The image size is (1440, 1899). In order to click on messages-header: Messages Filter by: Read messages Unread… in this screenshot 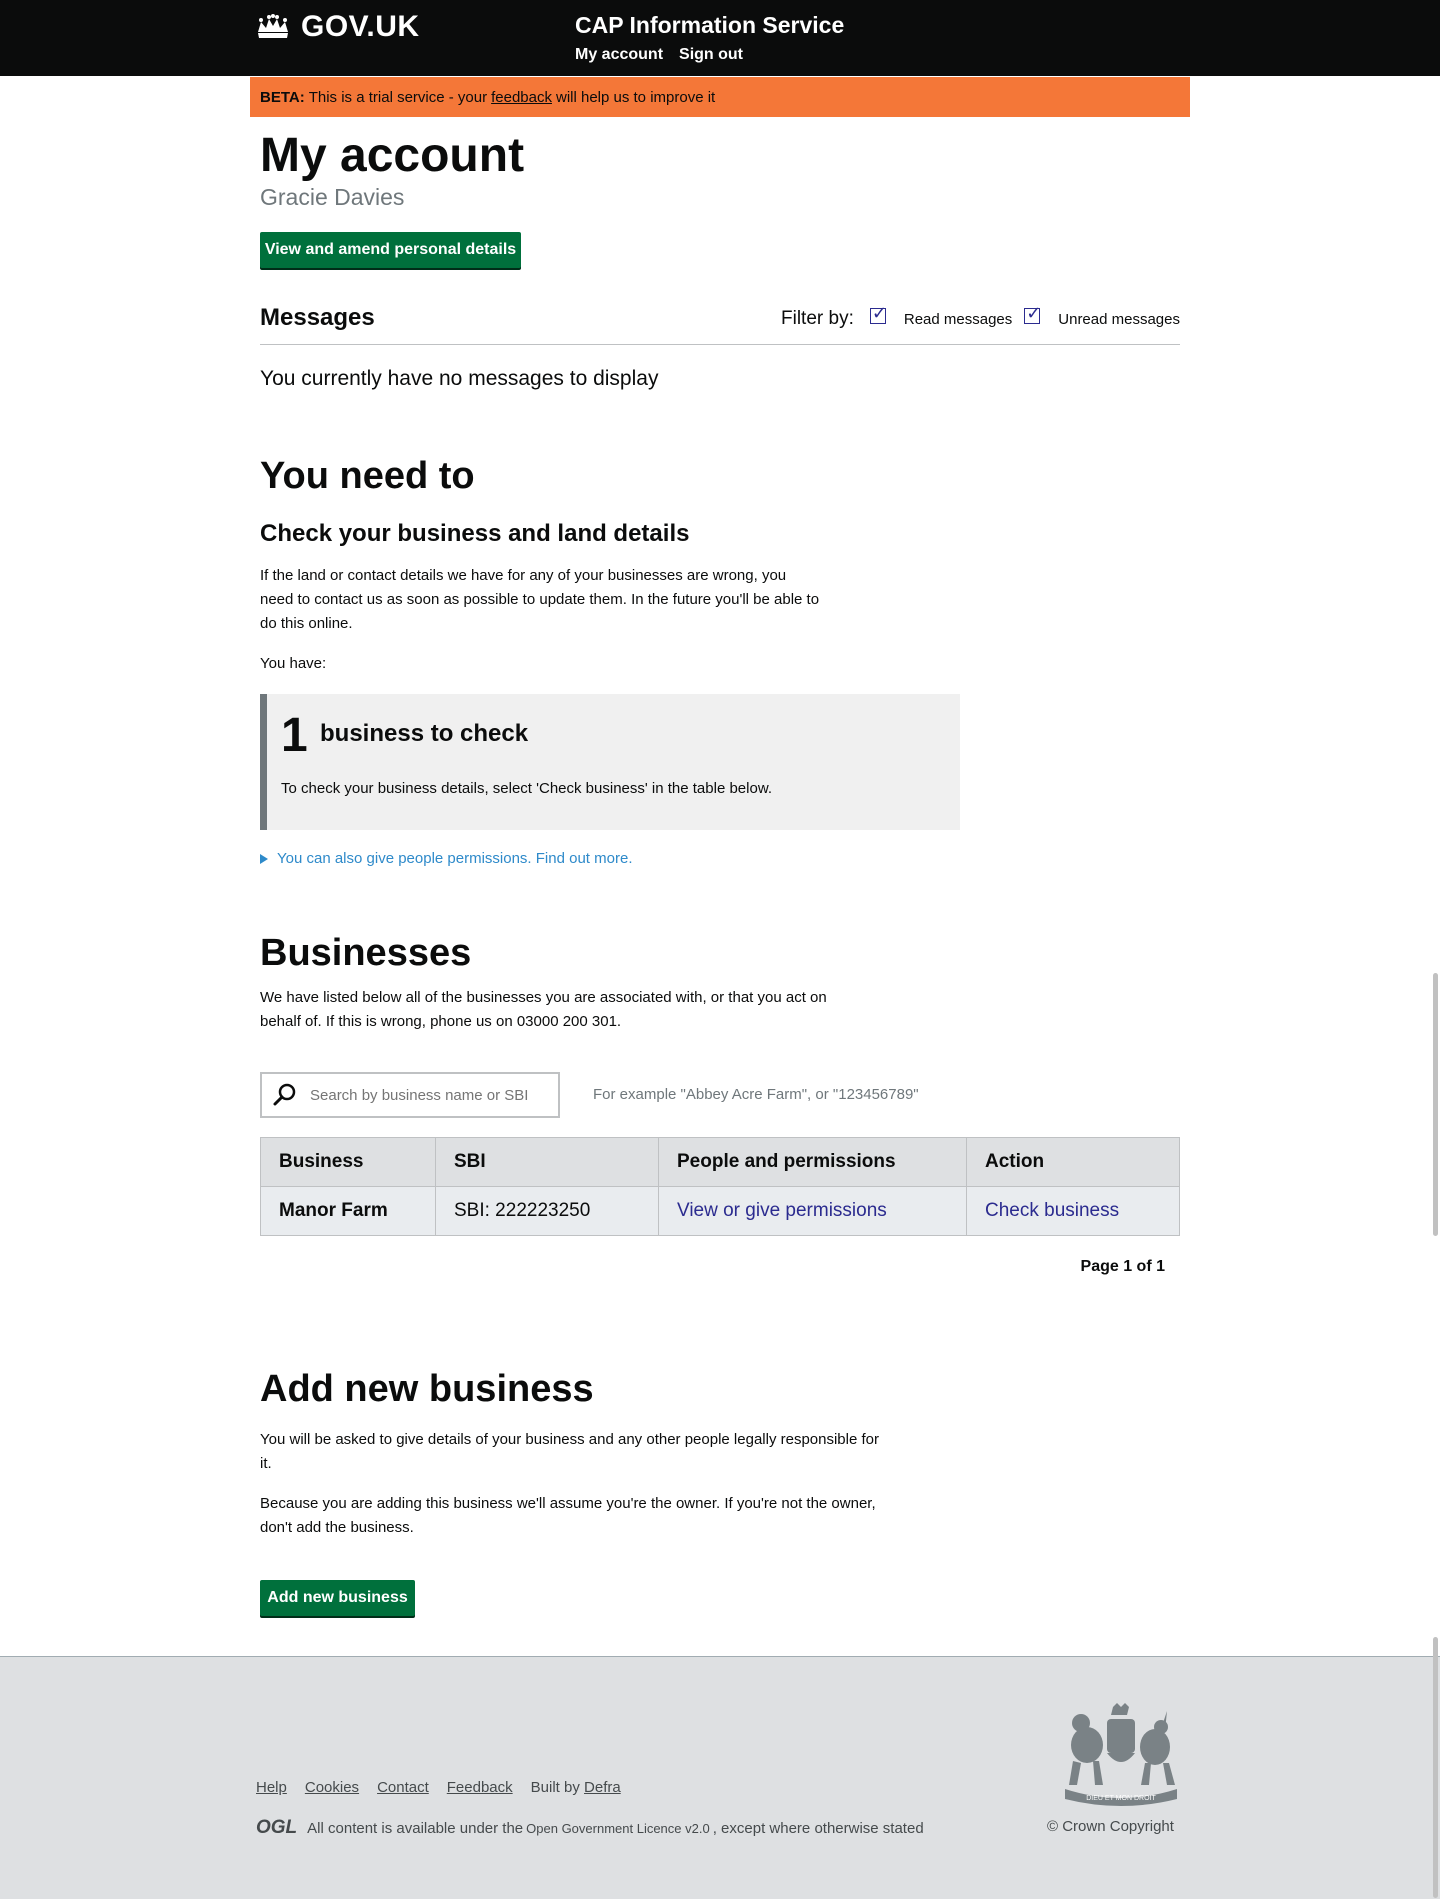, I will do `click(720, 322)`.